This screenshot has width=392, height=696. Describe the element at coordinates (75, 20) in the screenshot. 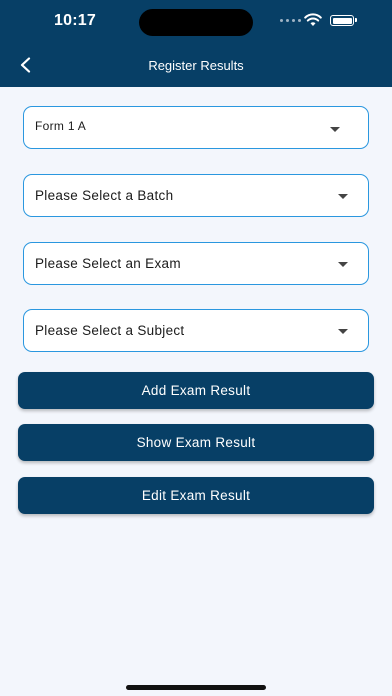

I see `status-time: 10:17` at that location.